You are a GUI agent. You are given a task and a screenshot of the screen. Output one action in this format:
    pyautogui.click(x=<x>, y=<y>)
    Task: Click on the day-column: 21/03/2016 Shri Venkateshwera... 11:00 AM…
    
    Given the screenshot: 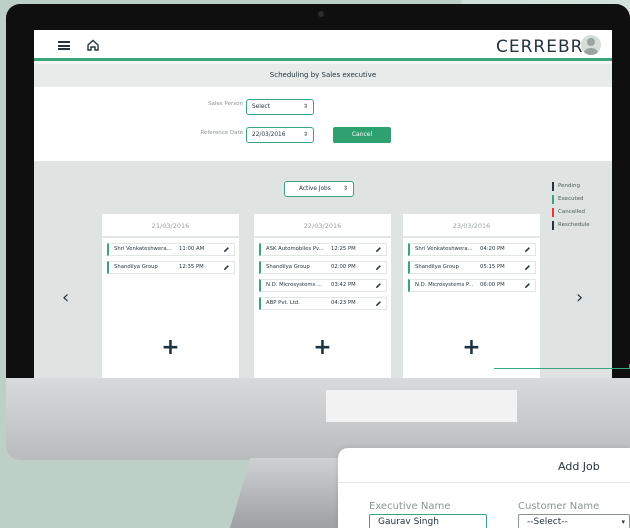 What is the action you would take?
    pyautogui.click(x=170, y=296)
    